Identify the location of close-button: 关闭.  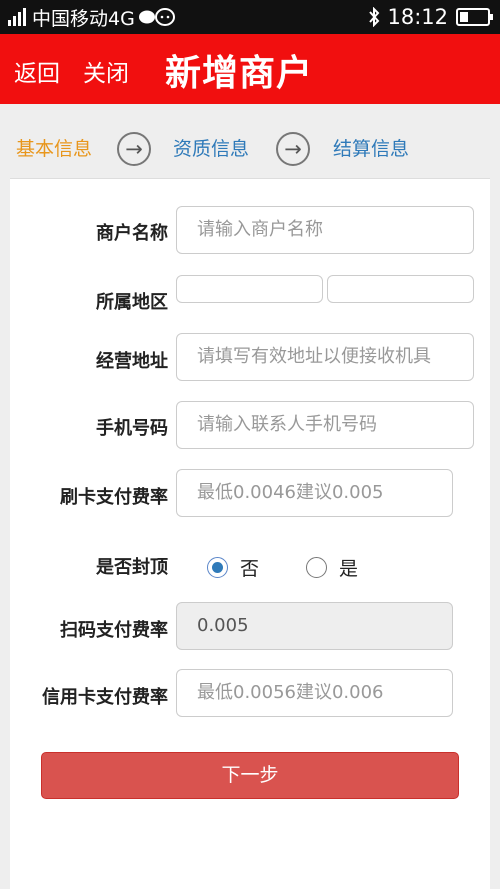
(106, 71).